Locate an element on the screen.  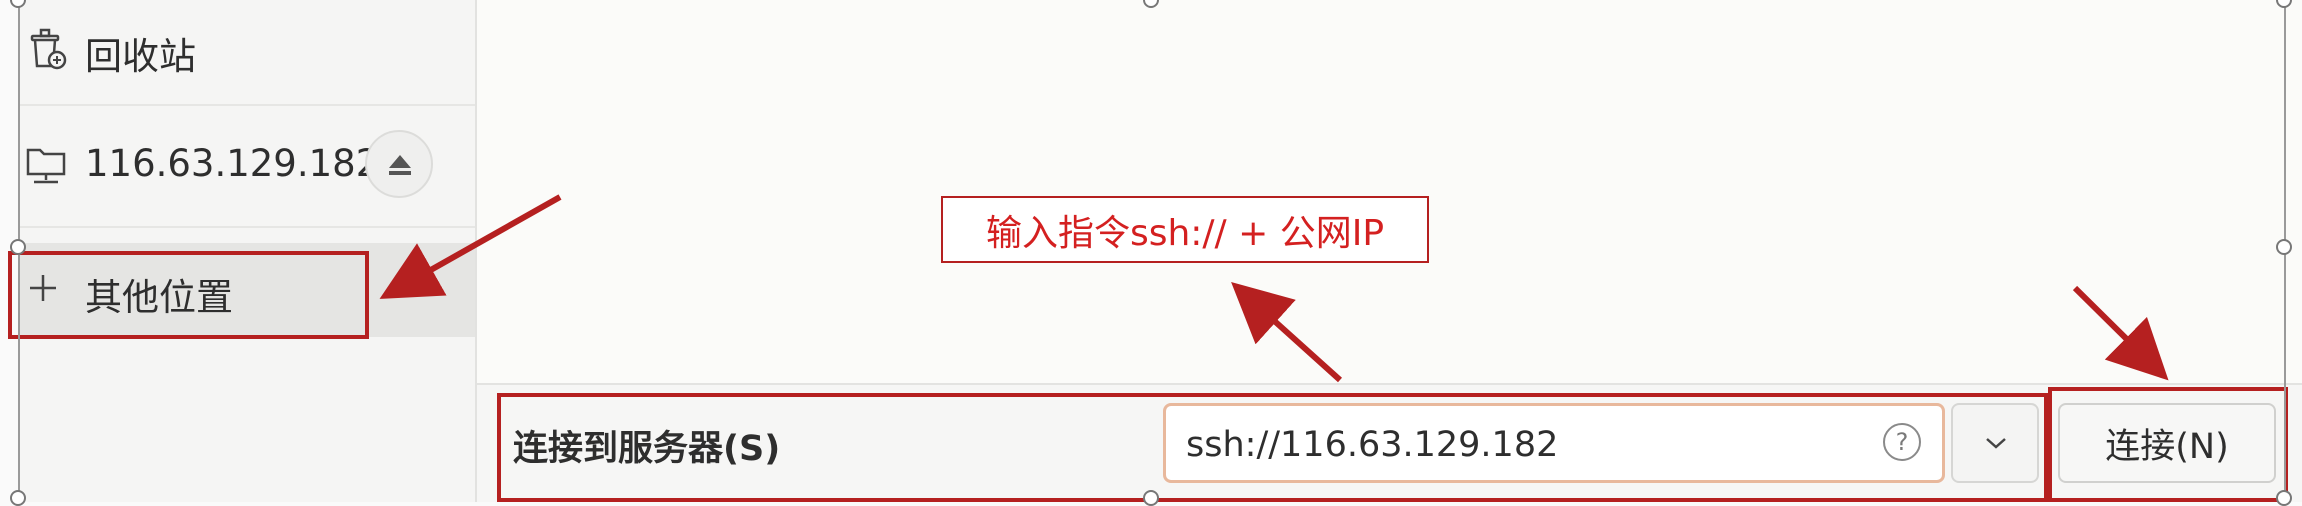
arrow-to-callout is located at coordinates (1287, 332).